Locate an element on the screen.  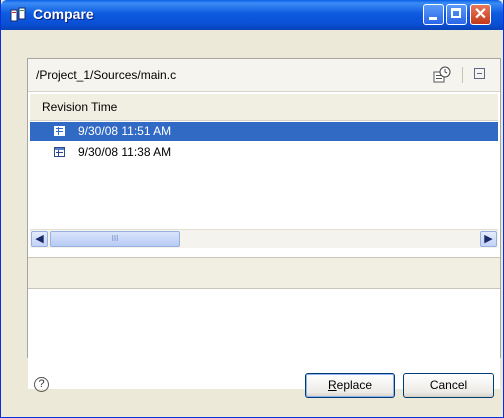
title-bar: Compare ✕ is located at coordinates (252, 15).